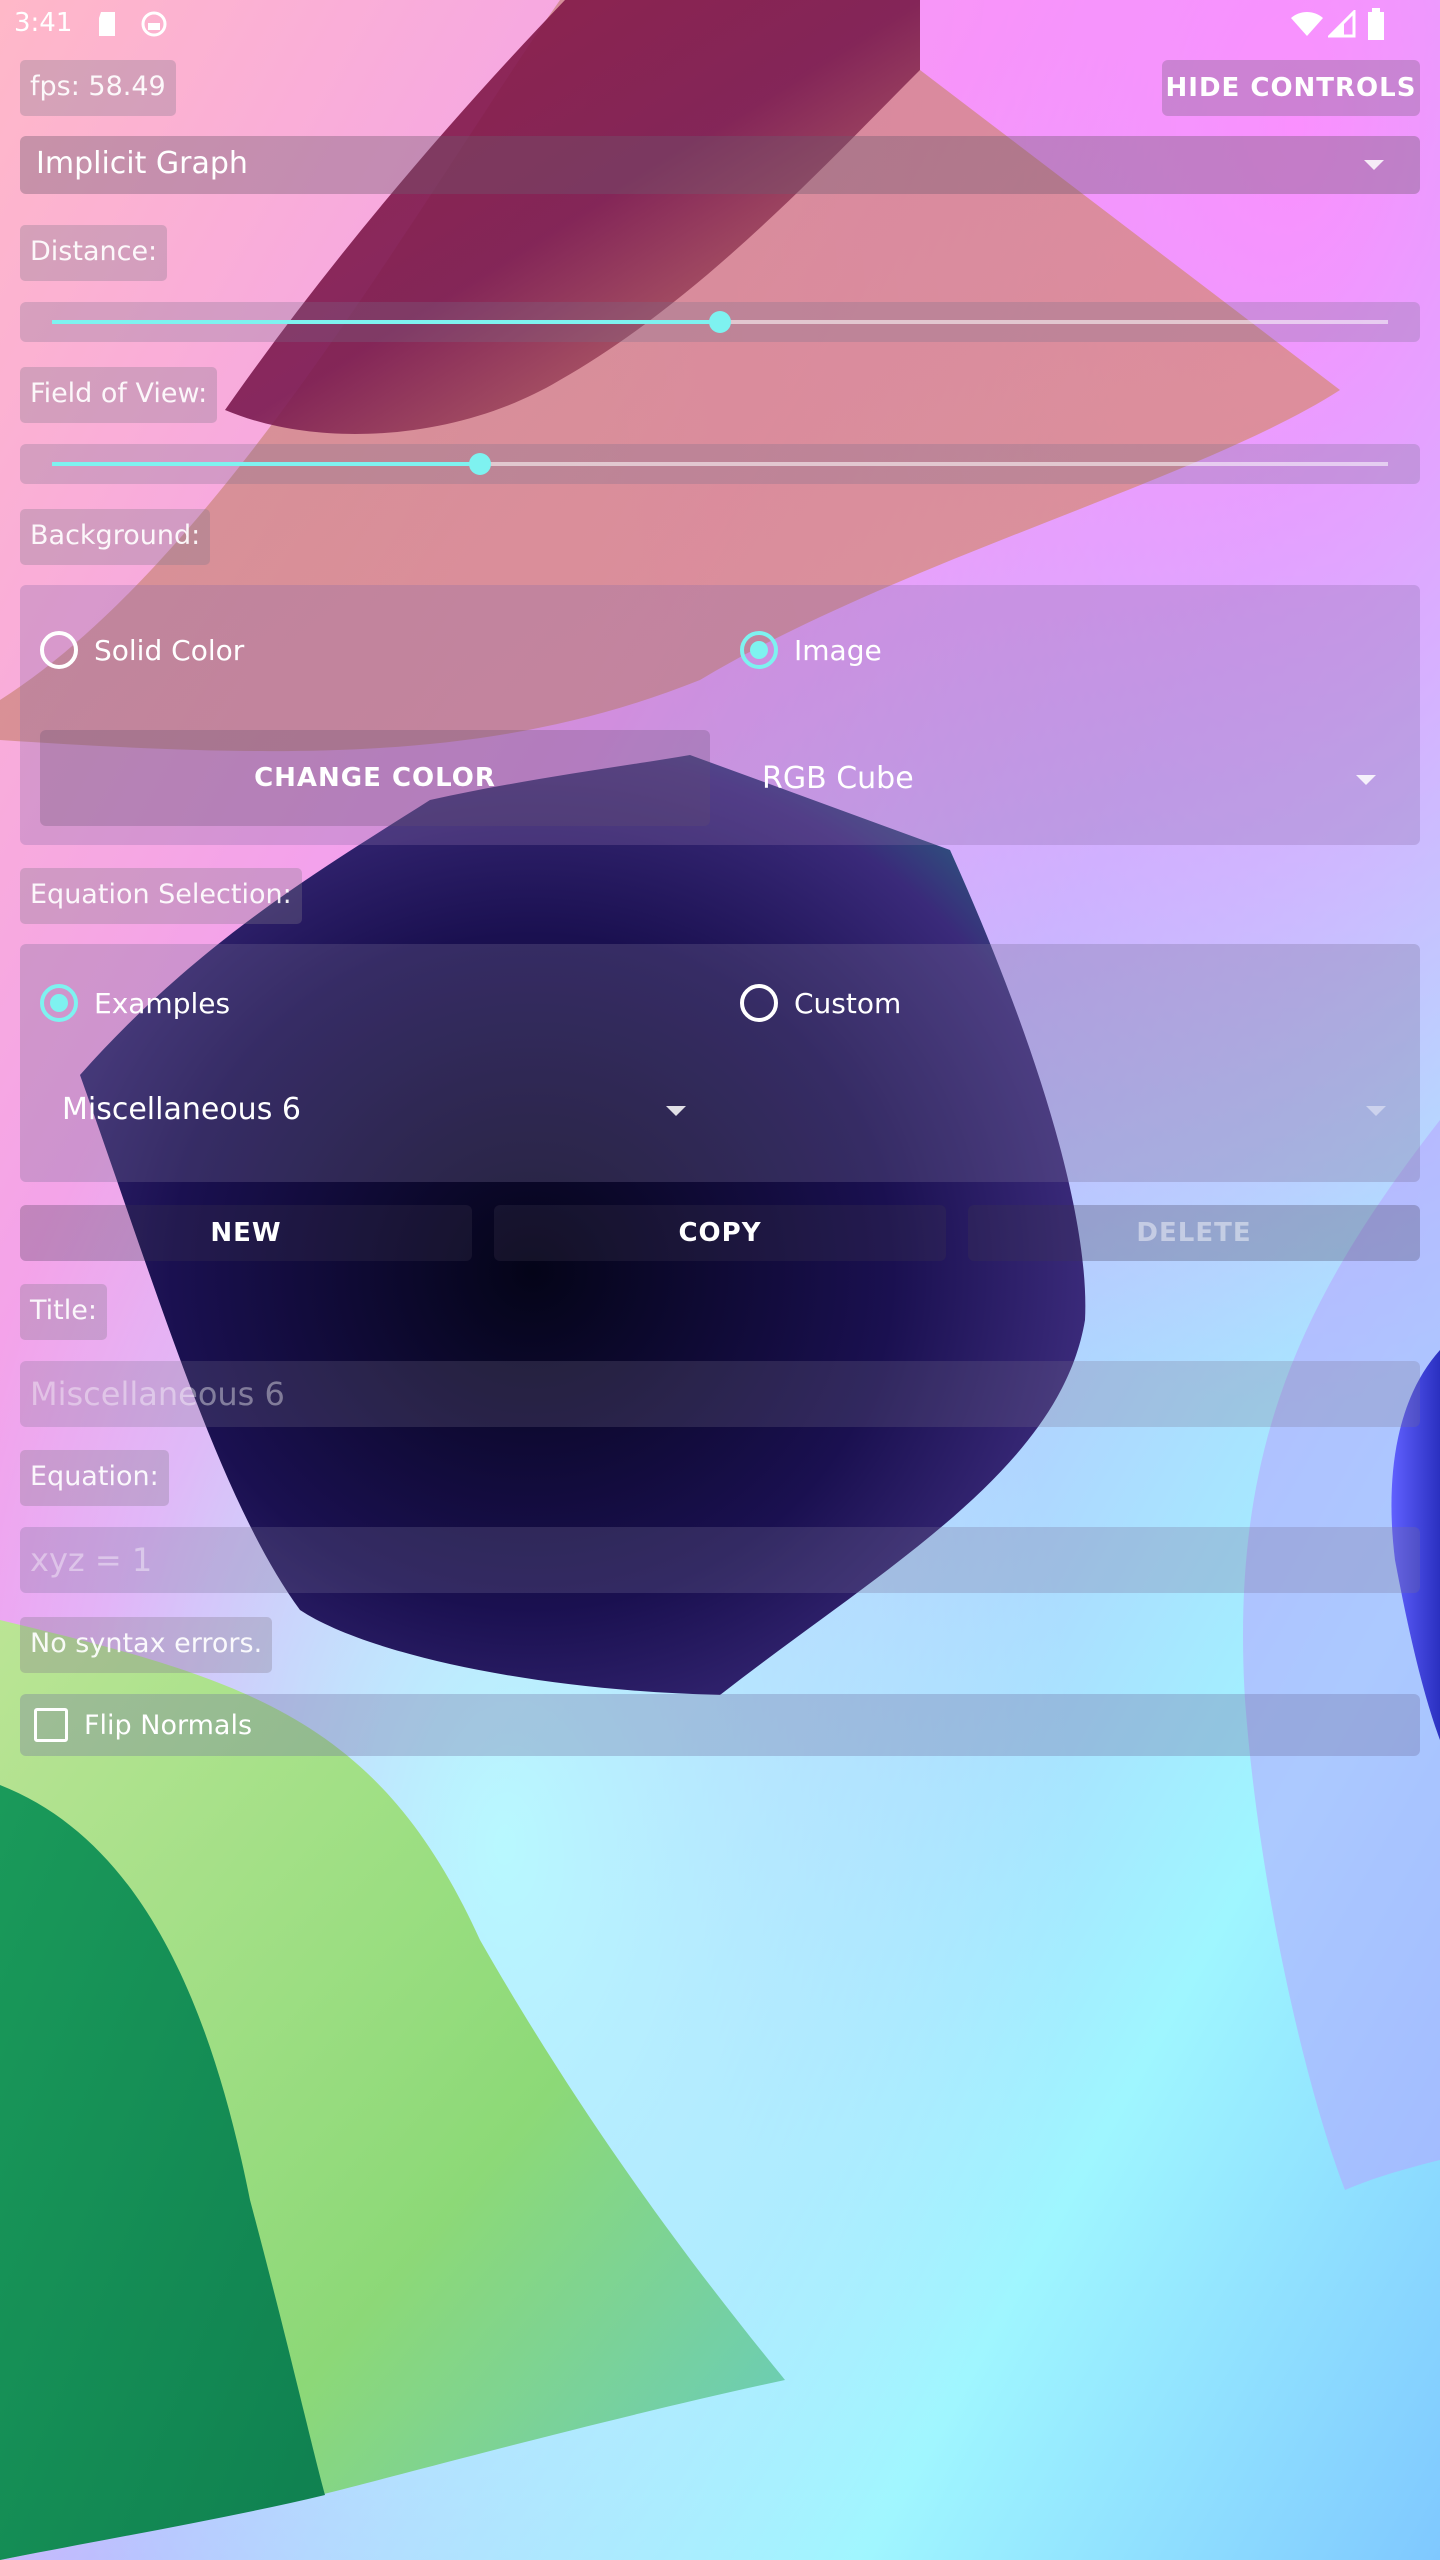 Image resolution: width=1440 pixels, height=2560 pixels. I want to click on background-image-dropdown: RGB Cube, so click(1070, 780).